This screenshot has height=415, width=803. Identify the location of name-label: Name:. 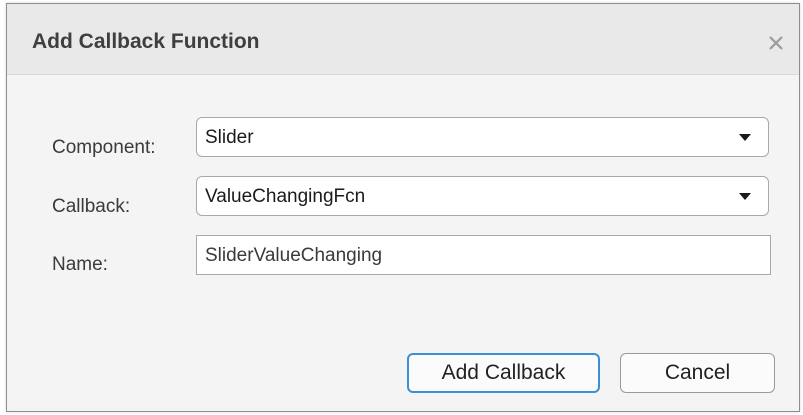
(80, 264).